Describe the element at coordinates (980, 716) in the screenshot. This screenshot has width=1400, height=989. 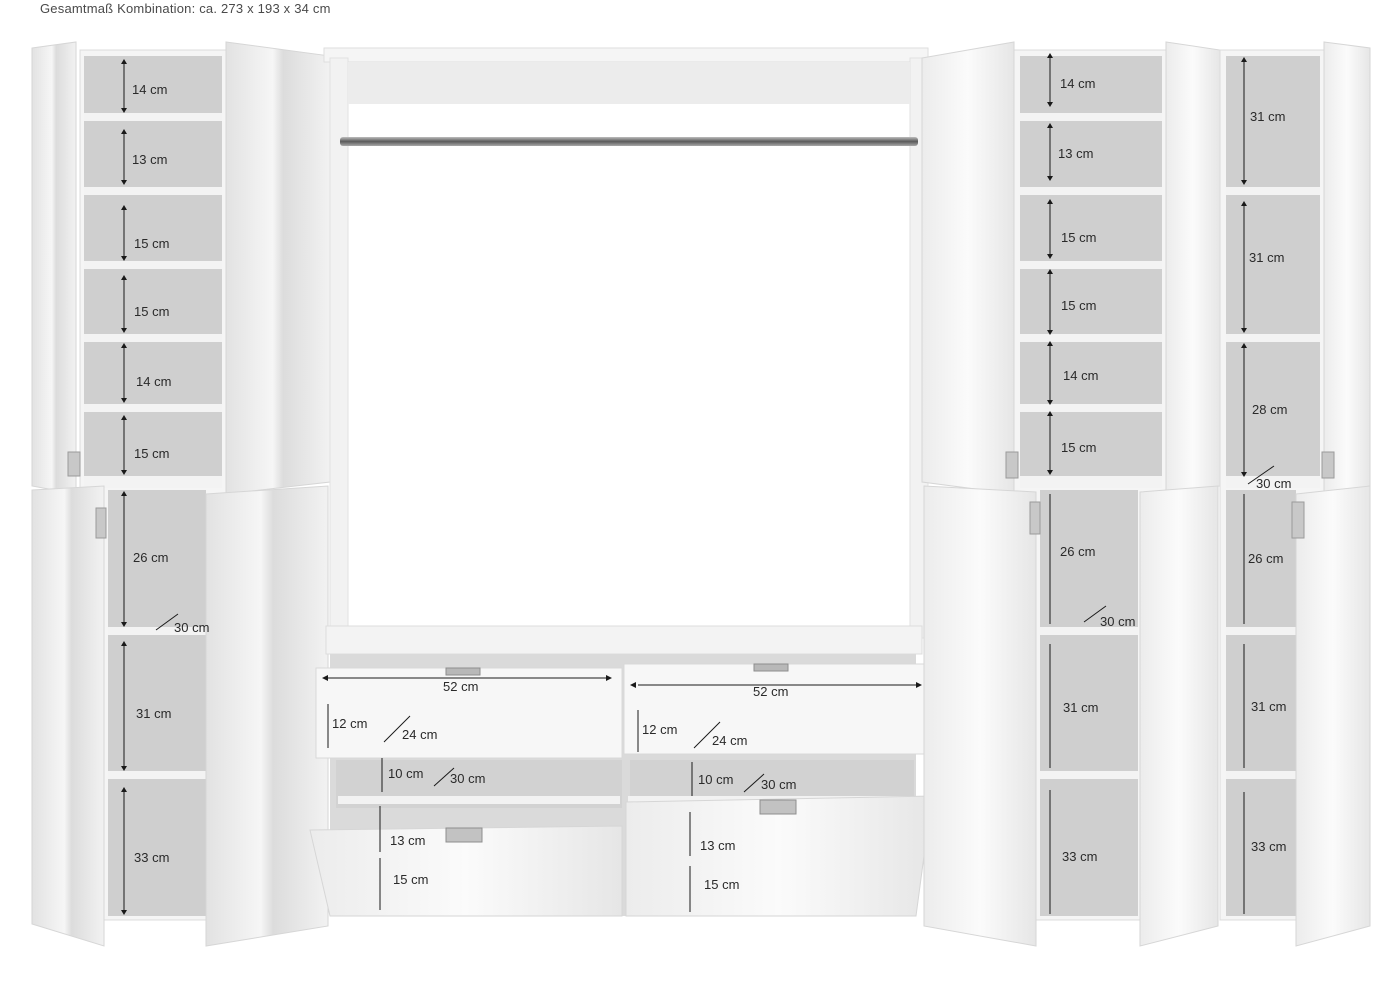
I see `right-a-lower-door-left` at that location.